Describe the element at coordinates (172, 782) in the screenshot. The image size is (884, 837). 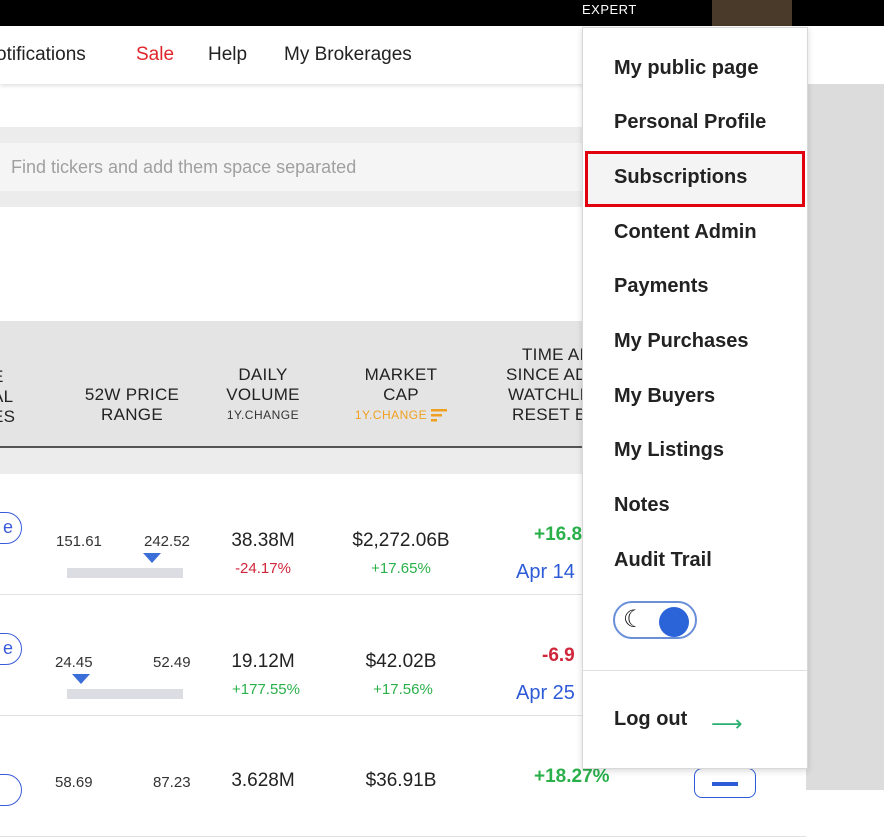
I see `range-high: 87.23` at that location.